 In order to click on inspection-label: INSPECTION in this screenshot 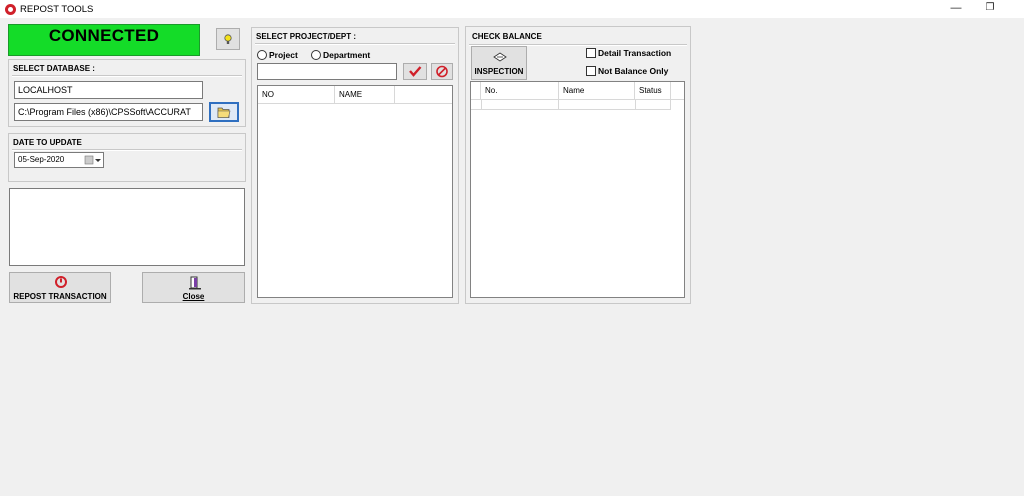, I will do `click(499, 71)`.